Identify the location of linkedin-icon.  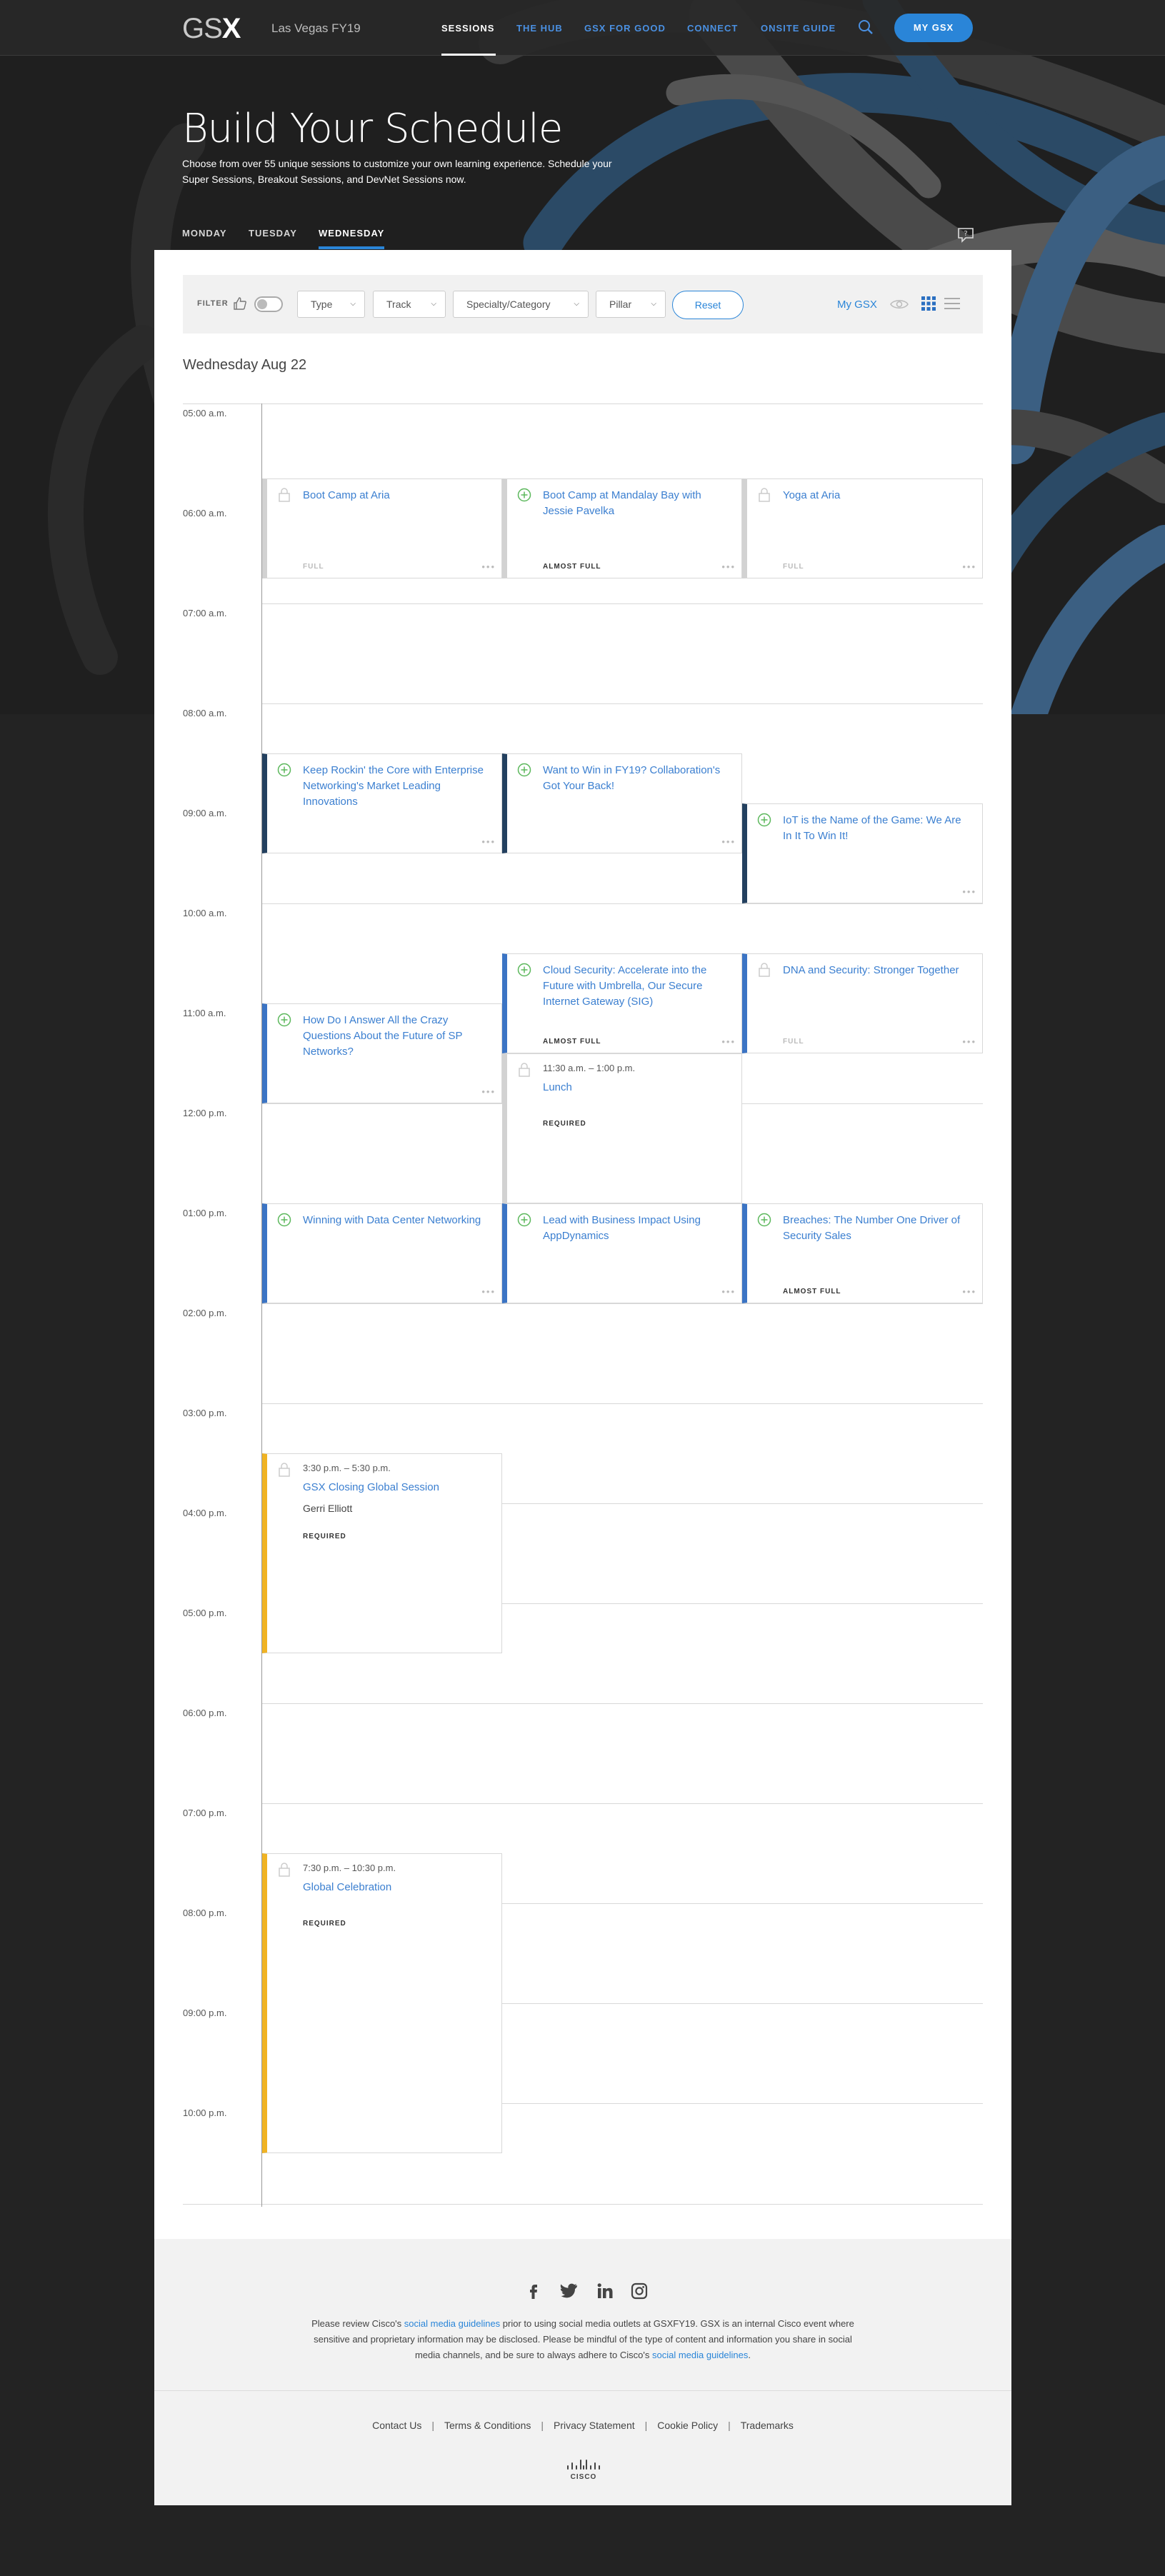
(605, 2291).